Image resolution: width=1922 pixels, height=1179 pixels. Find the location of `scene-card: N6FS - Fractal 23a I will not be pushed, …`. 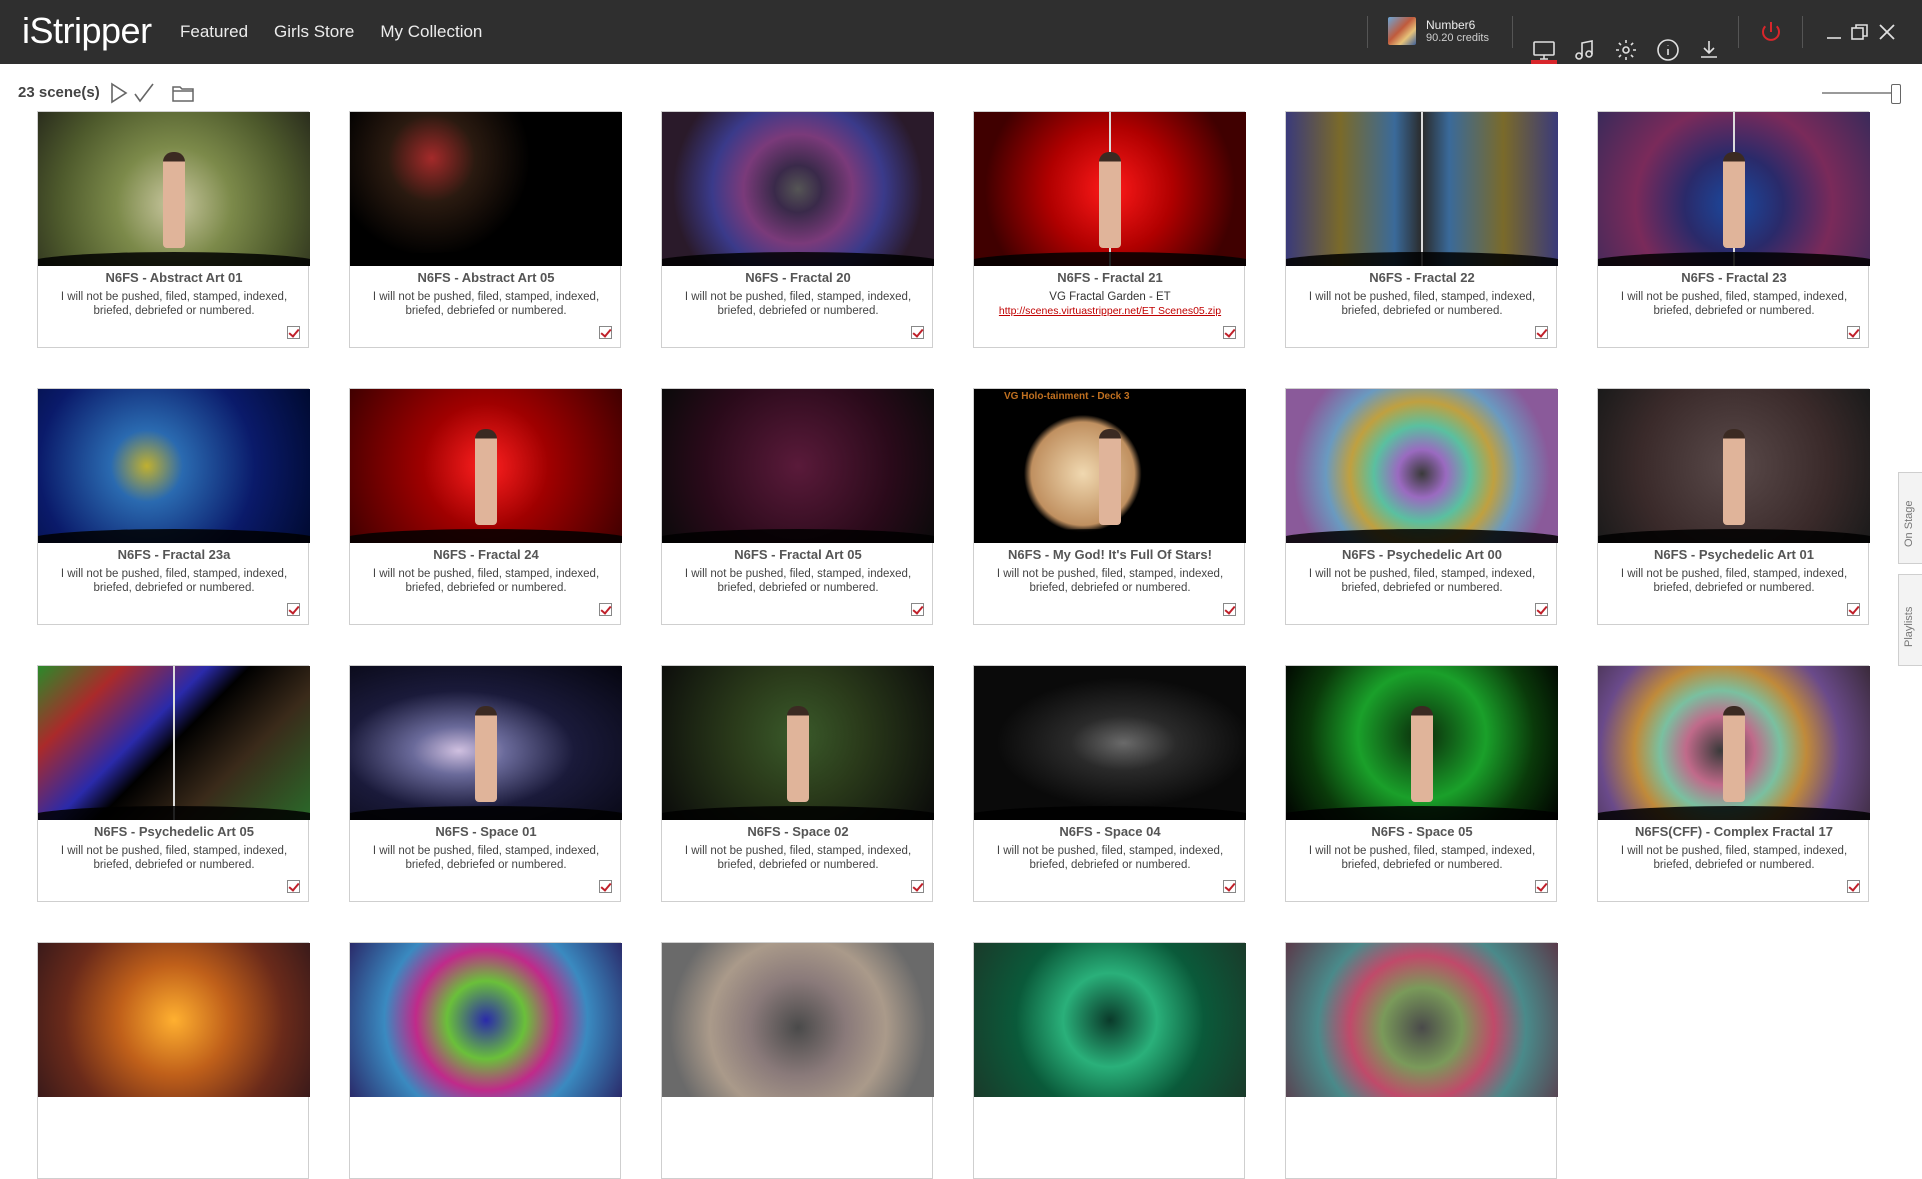

scene-card: N6FS - Fractal 23a I will not be pushed, … is located at coordinates (173, 506).